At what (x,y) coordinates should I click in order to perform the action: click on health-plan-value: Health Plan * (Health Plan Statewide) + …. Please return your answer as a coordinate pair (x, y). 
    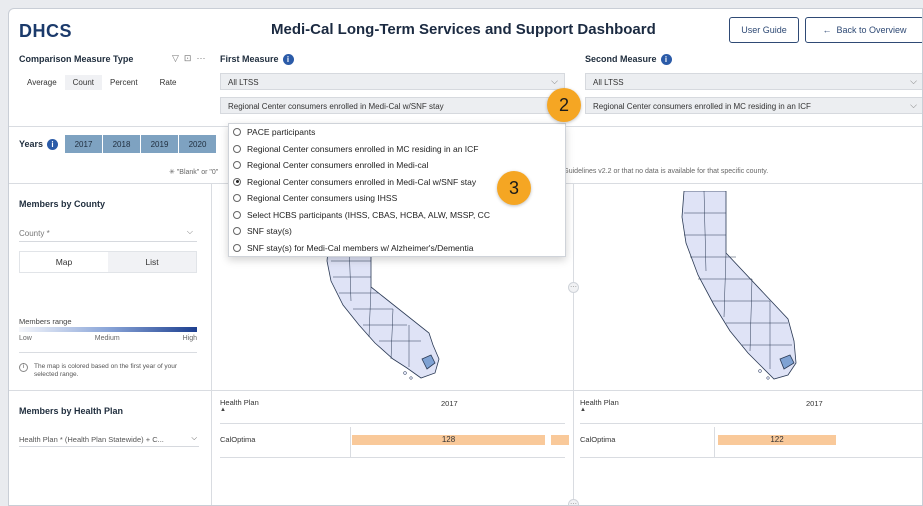
    Looking at the image, I should click on (91, 439).